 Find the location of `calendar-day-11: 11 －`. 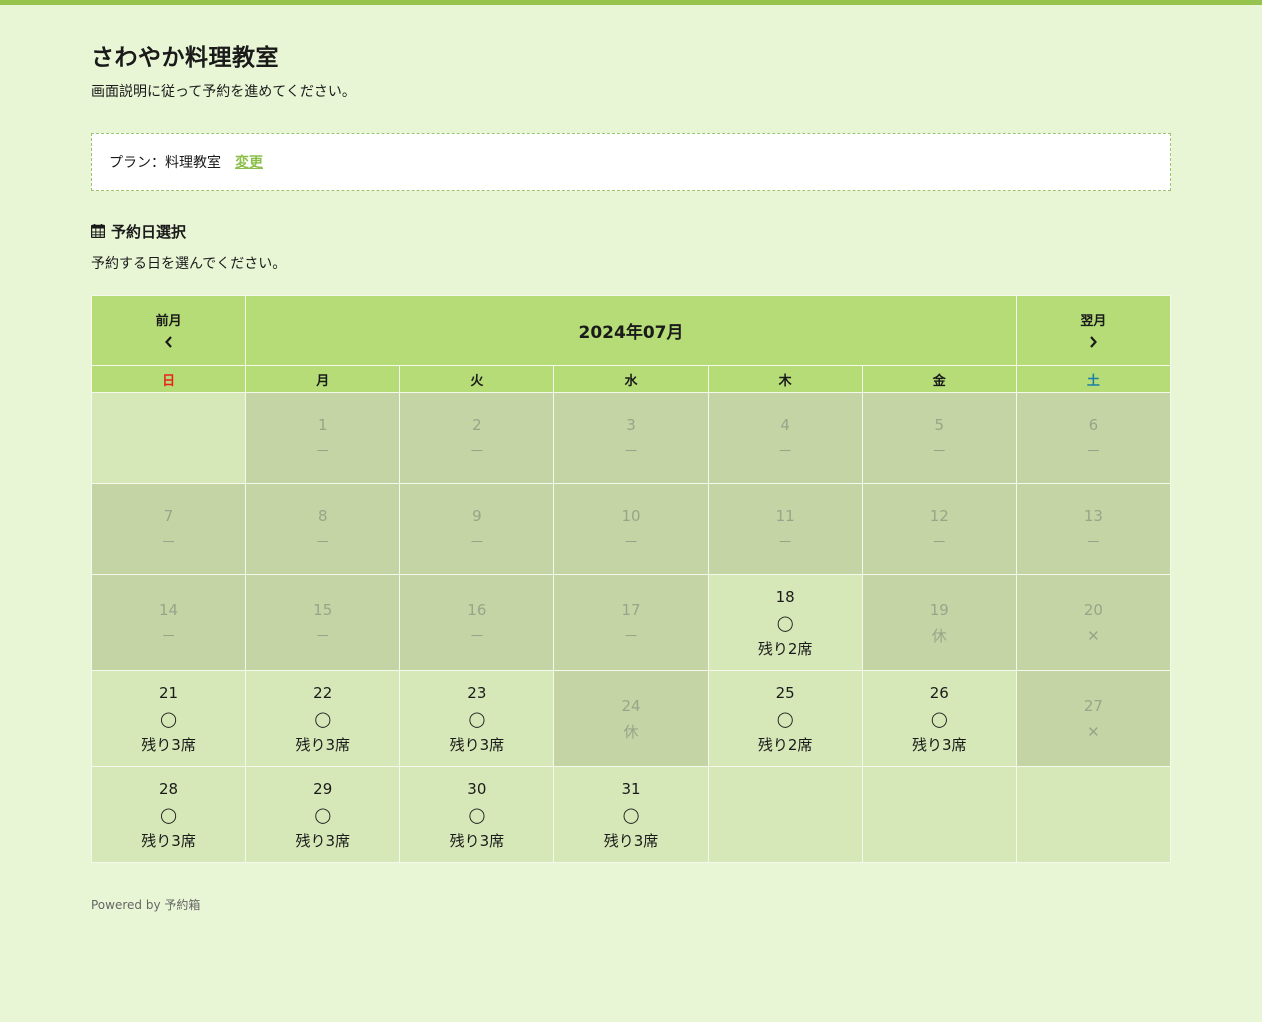

calendar-day-11: 11 － is located at coordinates (785, 529).